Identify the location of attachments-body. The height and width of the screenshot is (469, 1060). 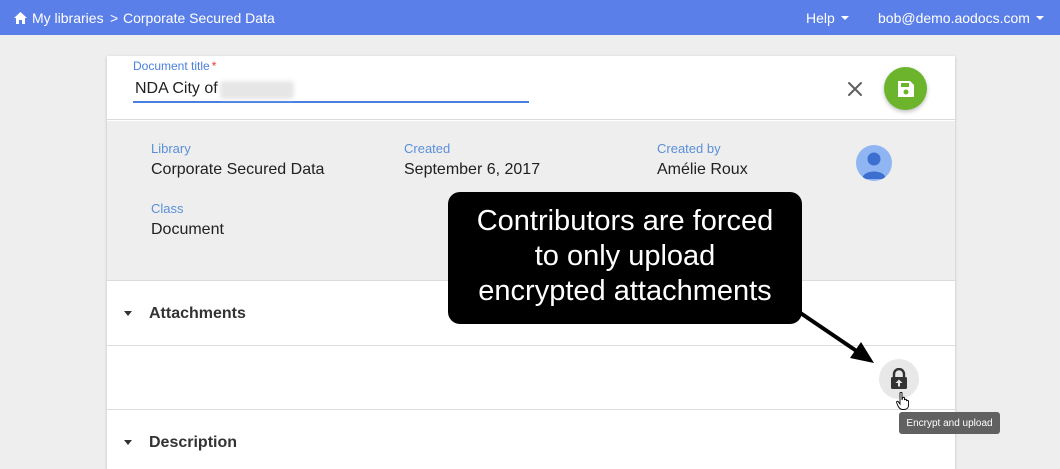
(531, 378).